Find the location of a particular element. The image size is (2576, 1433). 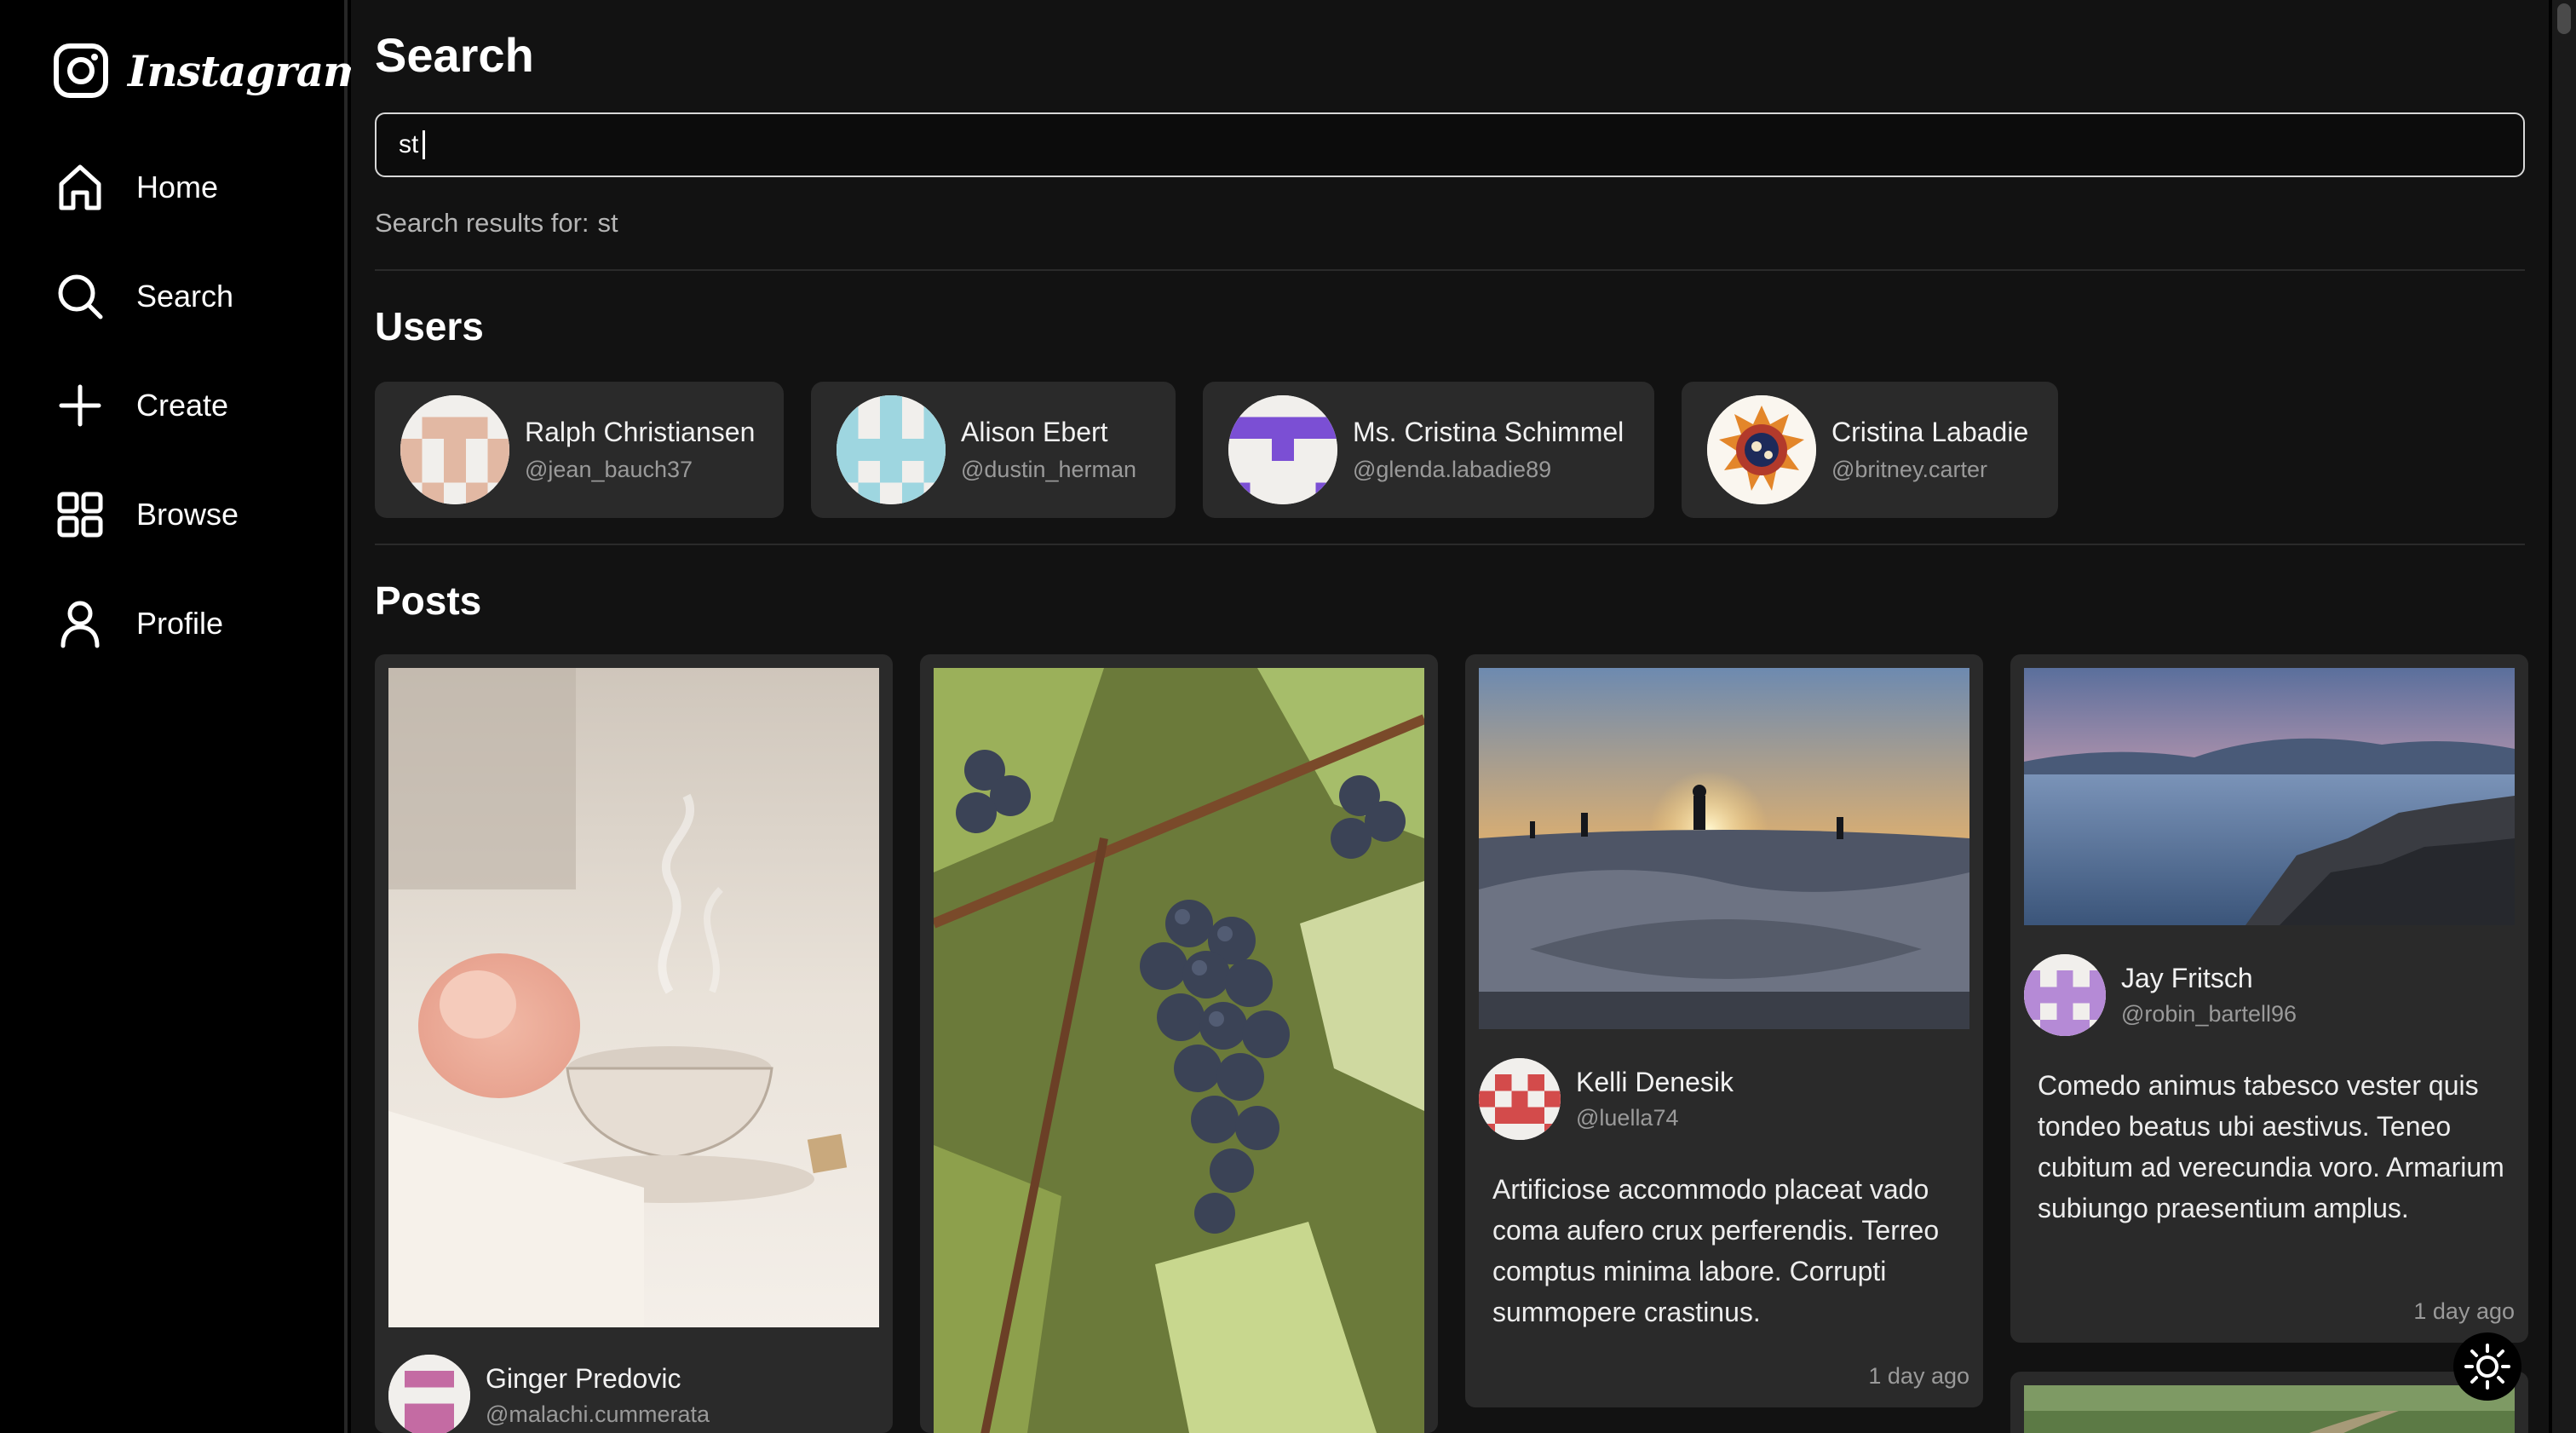

user-name: Ralph Christiansen is located at coordinates (640, 432).